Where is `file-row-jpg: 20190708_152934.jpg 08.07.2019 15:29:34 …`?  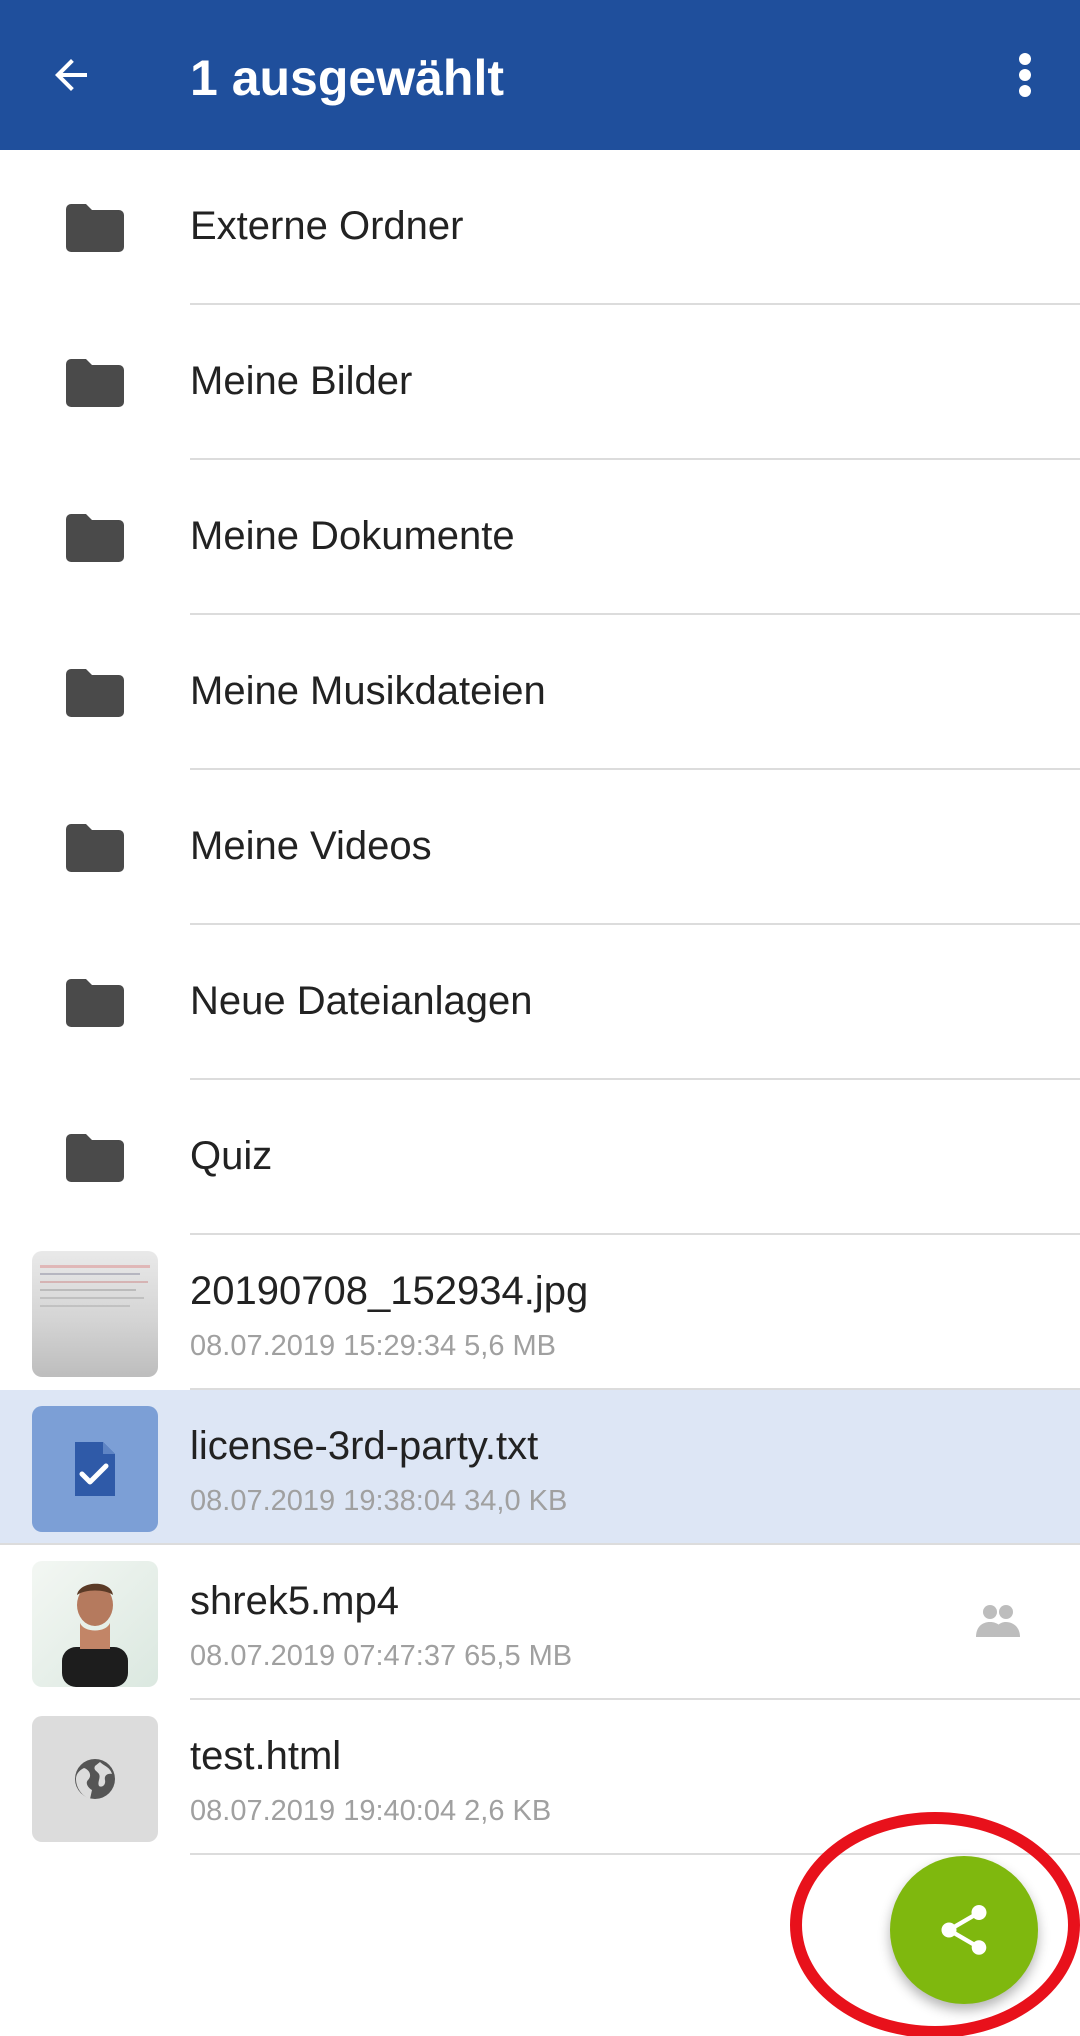
file-row-jpg: 20190708_152934.jpg 08.07.2019 15:29:34 … is located at coordinates (540, 1312).